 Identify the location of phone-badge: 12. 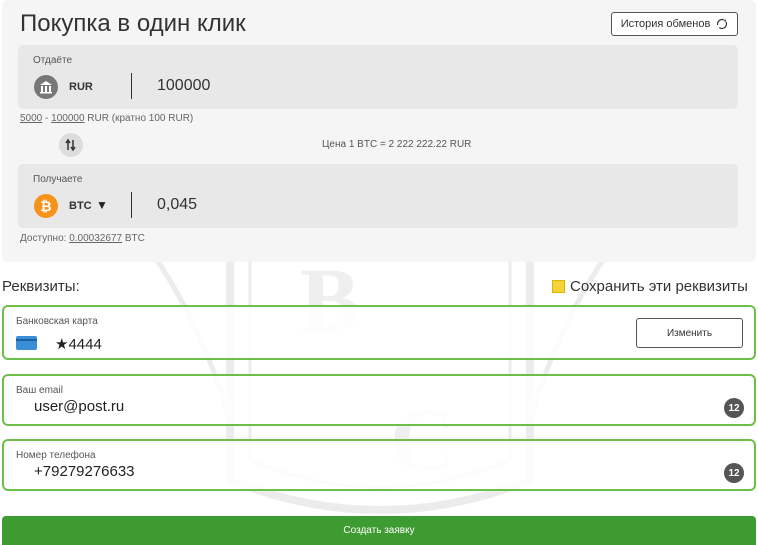
(734, 473).